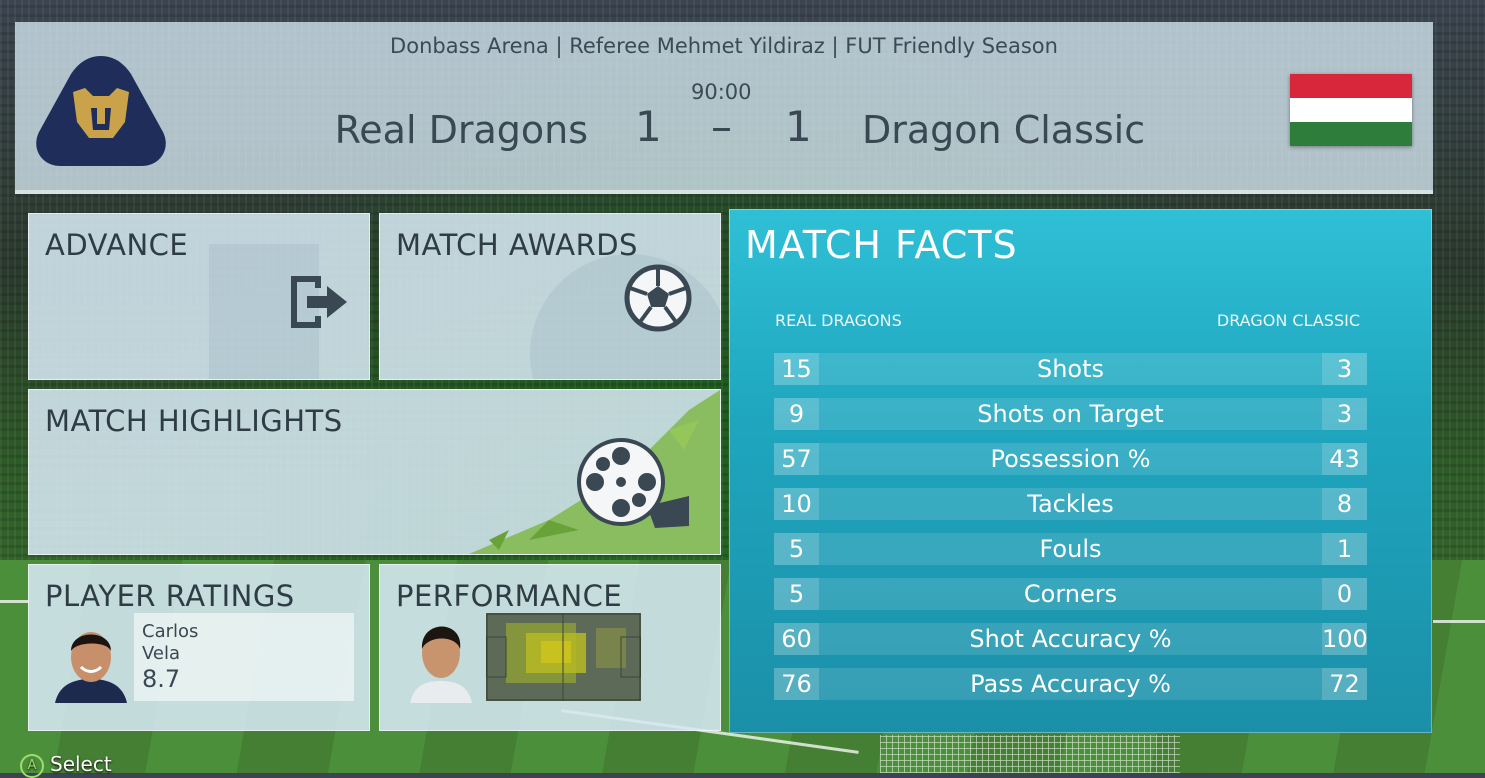 The image size is (1485, 778). I want to click on away-stat-value: 0, so click(1344, 594).